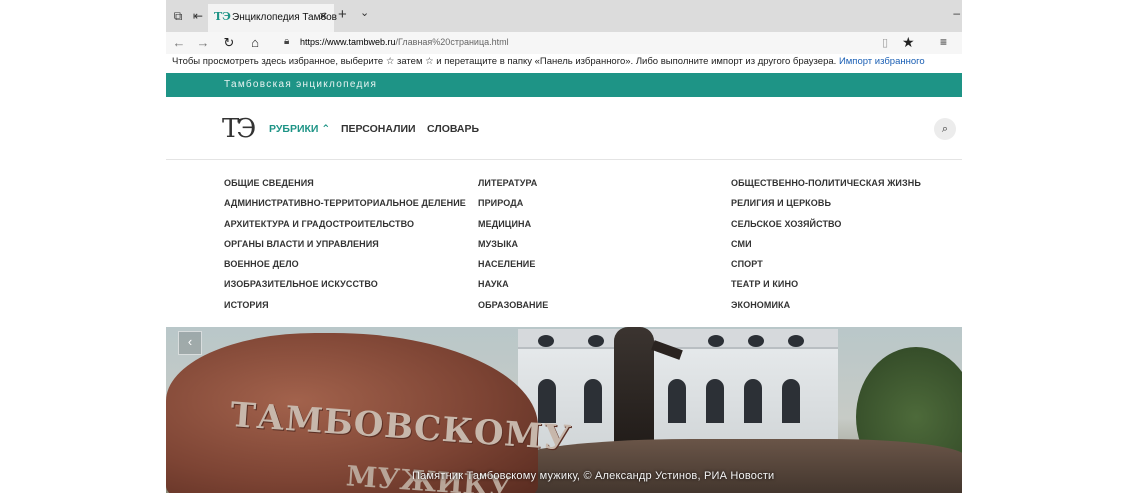 Image resolution: width=1130 pixels, height=500 pixels. What do you see at coordinates (513, 188) in the screenshot?
I see `rubric-link: ЛИТЕРАТУРА` at bounding box center [513, 188].